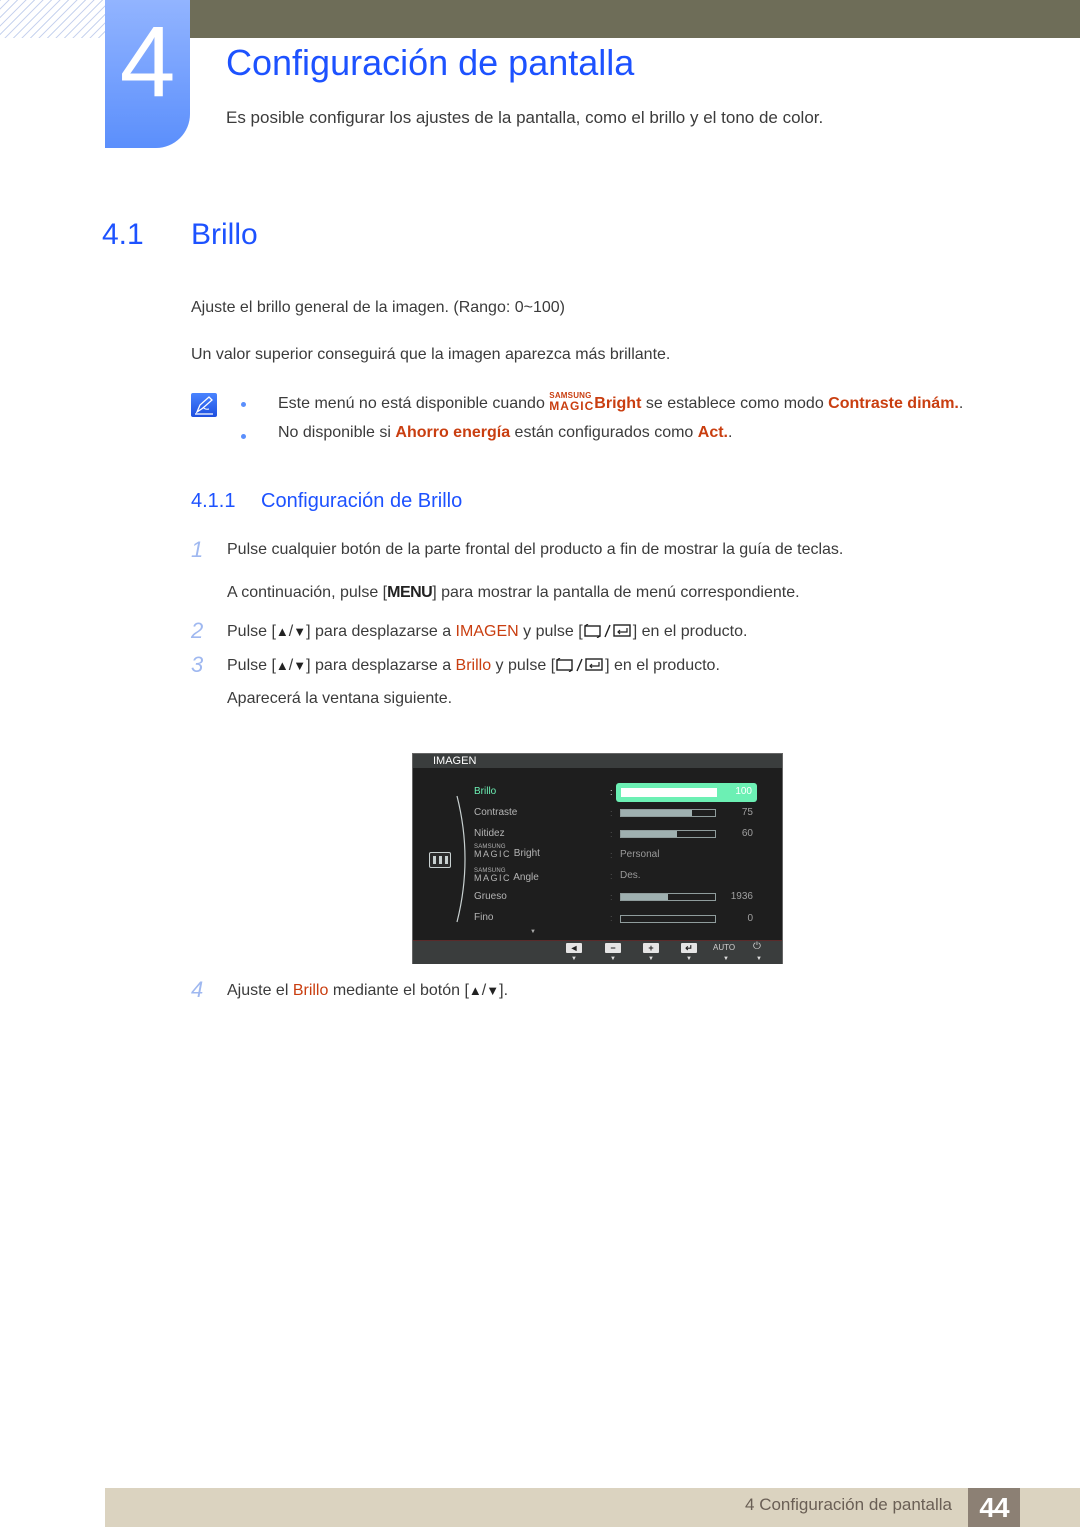 Image resolution: width=1080 pixels, height=1527 pixels. Describe the element at coordinates (533, 932) in the screenshot. I see `scroll-down-icon: ▼` at that location.